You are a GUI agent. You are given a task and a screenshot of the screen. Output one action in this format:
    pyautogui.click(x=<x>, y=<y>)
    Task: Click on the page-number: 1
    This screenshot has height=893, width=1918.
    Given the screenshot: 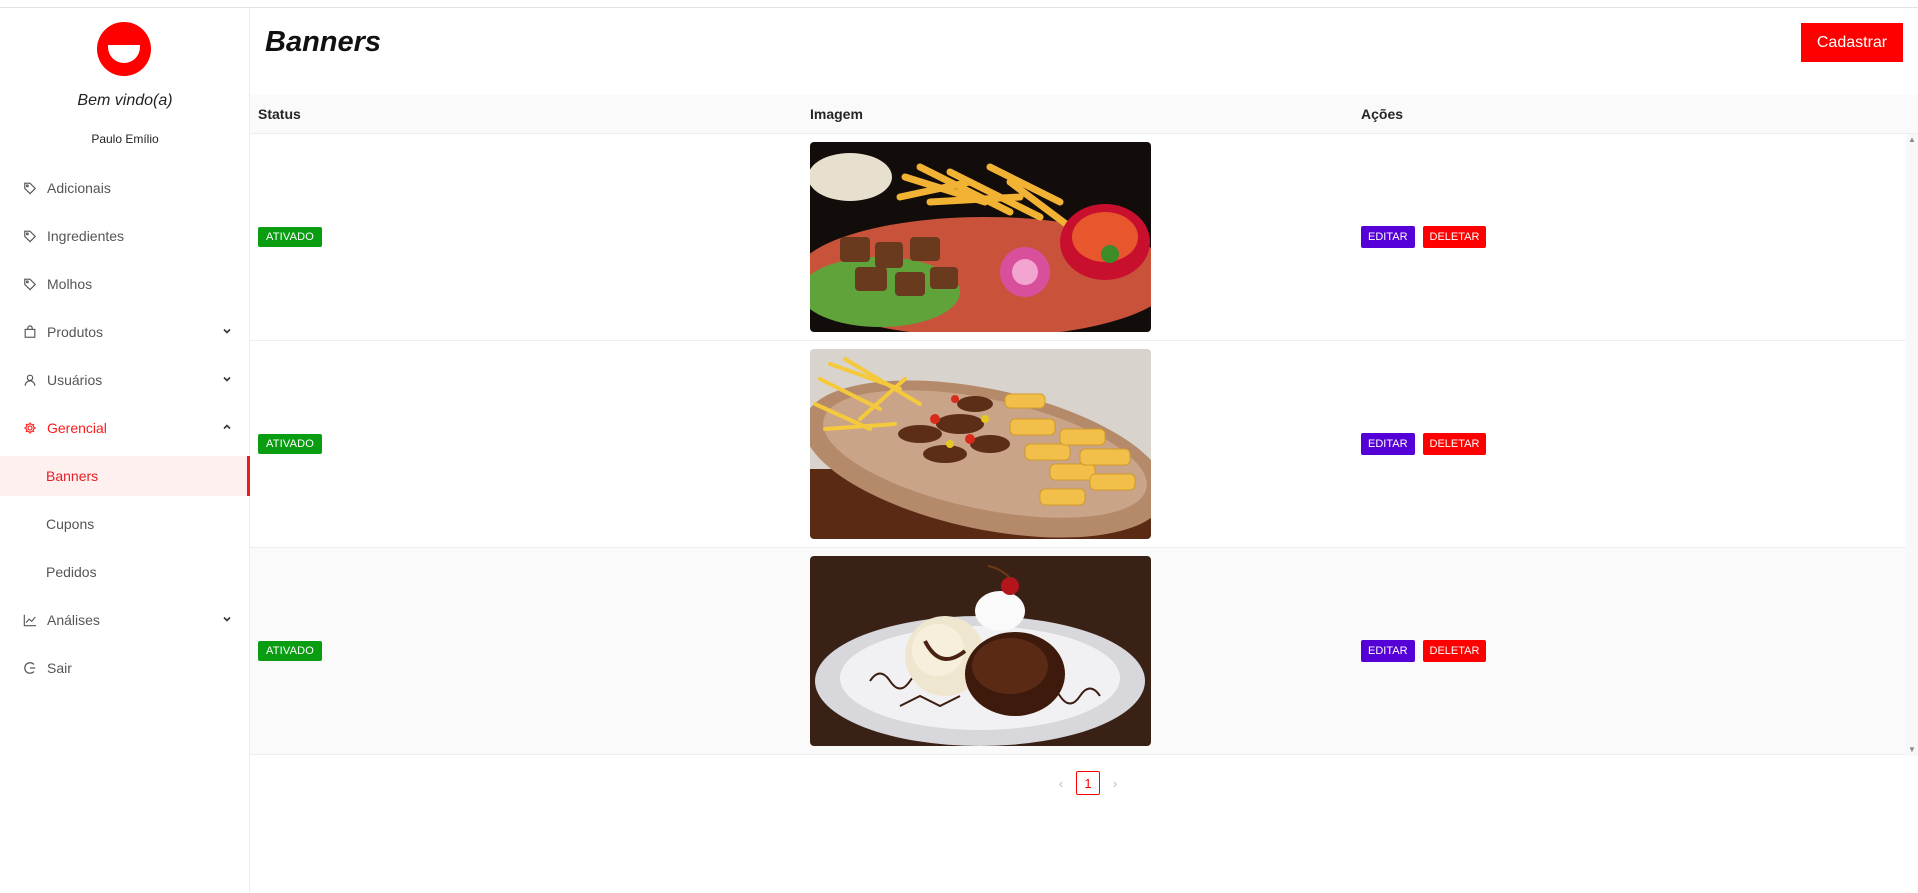 What is the action you would take?
    pyautogui.click(x=1088, y=783)
    